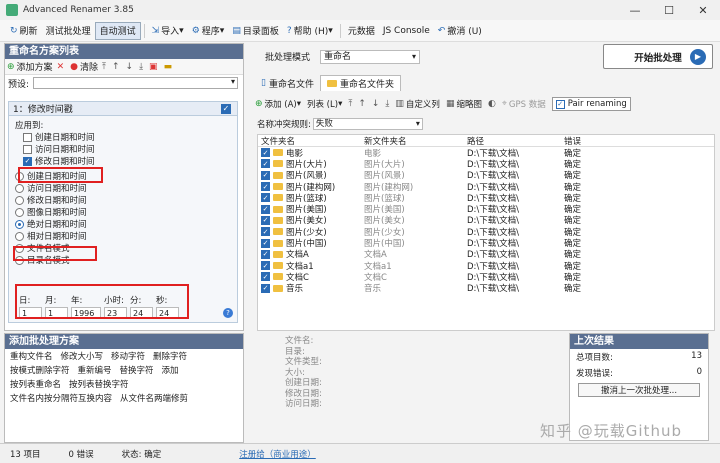  I want to click on refresh-button: ↻ 刷新, so click(24, 31).